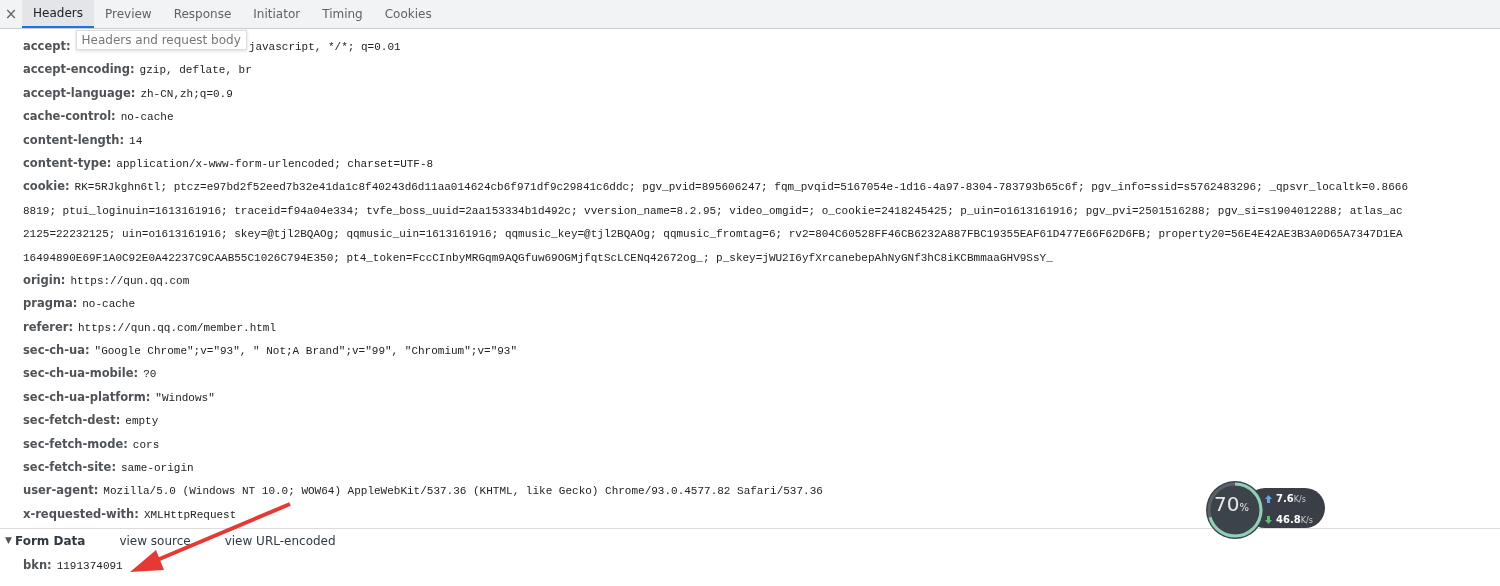 The height and width of the screenshot is (586, 1500). I want to click on link: view source, so click(155, 541).